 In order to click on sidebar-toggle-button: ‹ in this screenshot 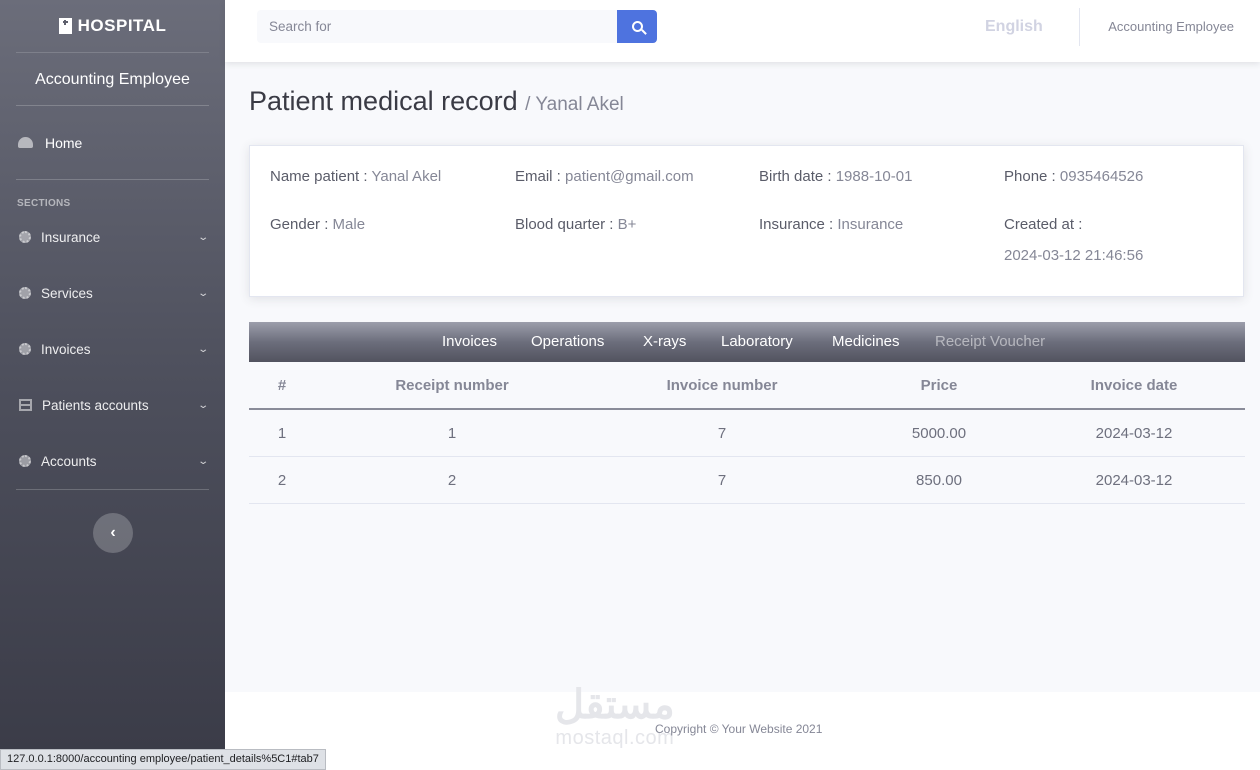, I will do `click(113, 533)`.